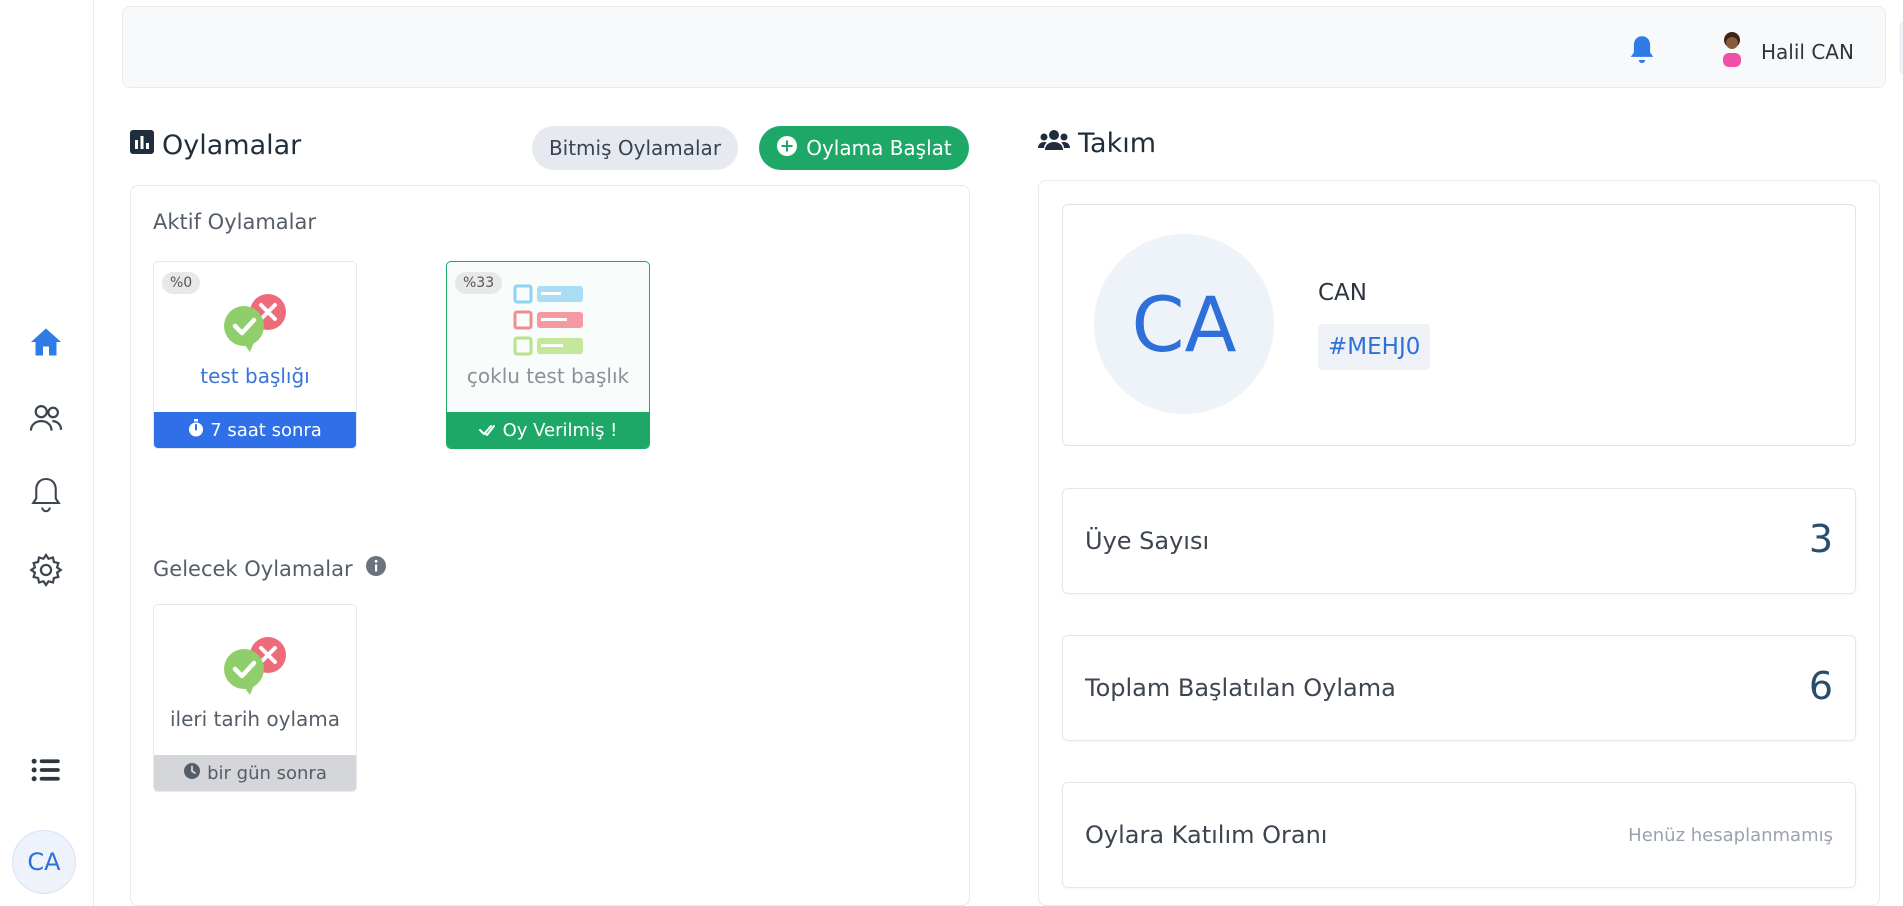 The width and height of the screenshot is (1903, 906). I want to click on active-polls-title-text: Aktif Oylamalar, so click(234, 222).